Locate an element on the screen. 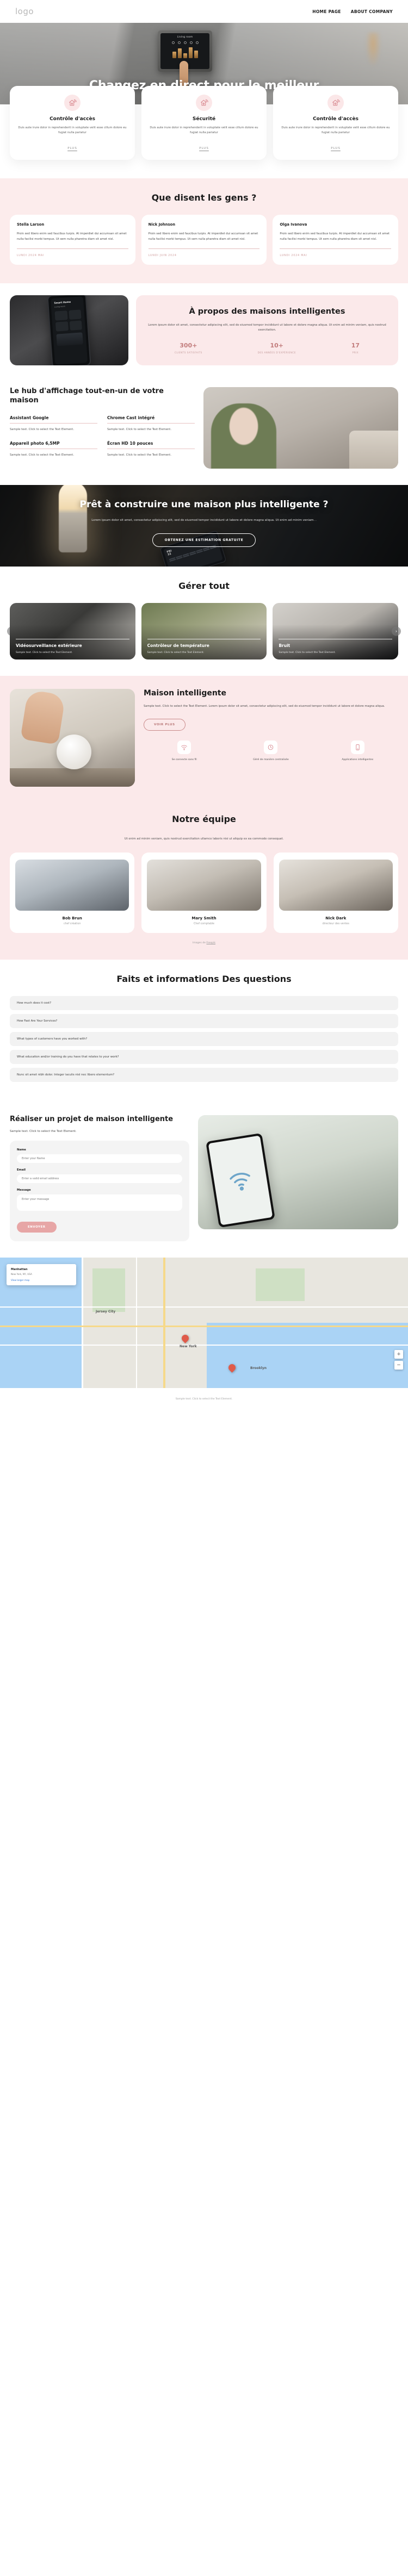  nav-item-home-page: HOME PAGE is located at coordinates (326, 11).